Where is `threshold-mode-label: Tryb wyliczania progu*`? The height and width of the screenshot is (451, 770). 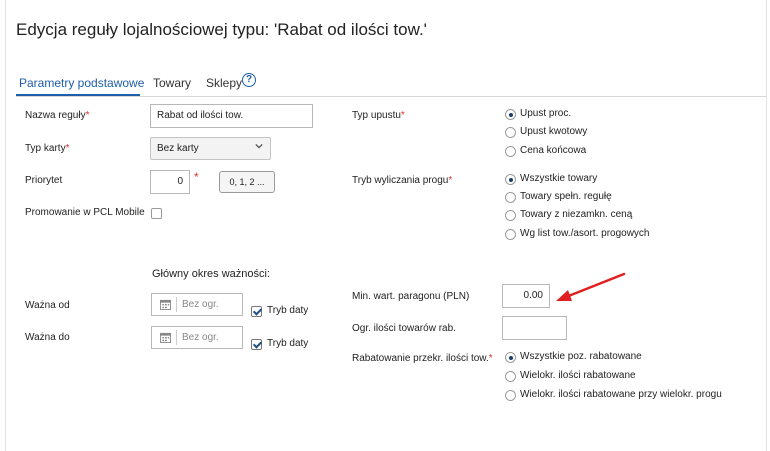
threshold-mode-label: Tryb wyliczania progu* is located at coordinates (402, 180).